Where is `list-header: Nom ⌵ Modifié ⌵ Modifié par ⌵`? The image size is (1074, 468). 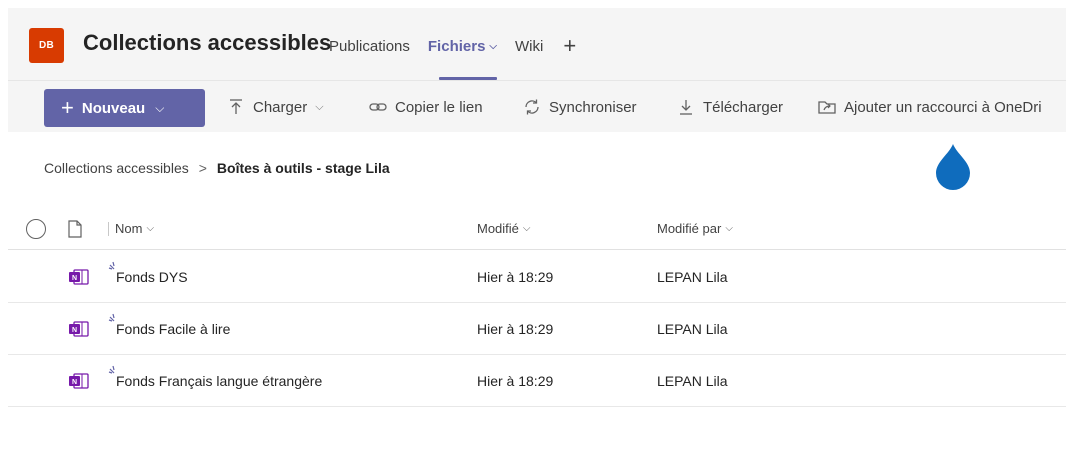
list-header: Nom ⌵ Modifié ⌵ Modifié par ⌵ is located at coordinates (537, 229).